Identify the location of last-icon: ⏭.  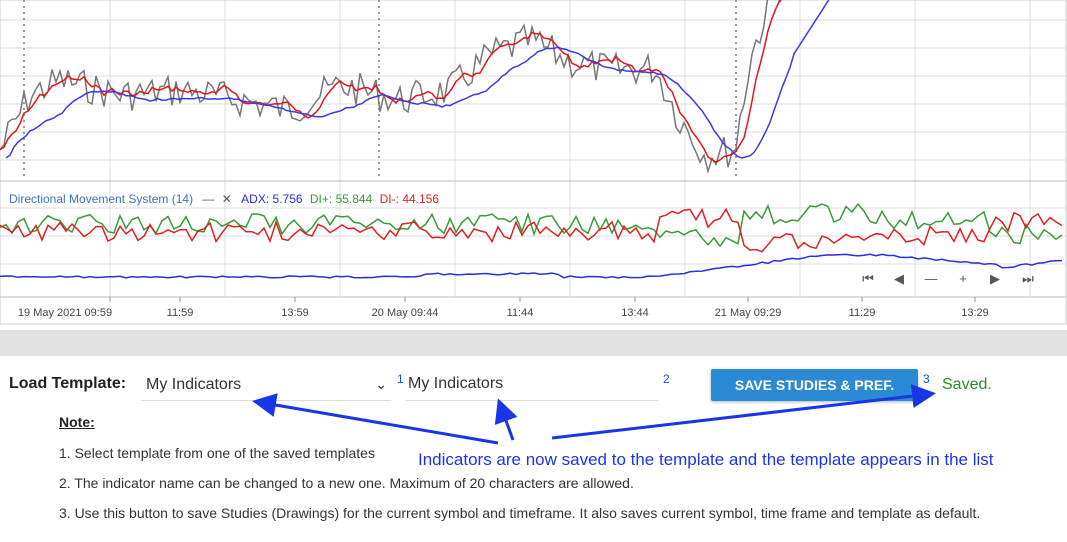
(1028, 278).